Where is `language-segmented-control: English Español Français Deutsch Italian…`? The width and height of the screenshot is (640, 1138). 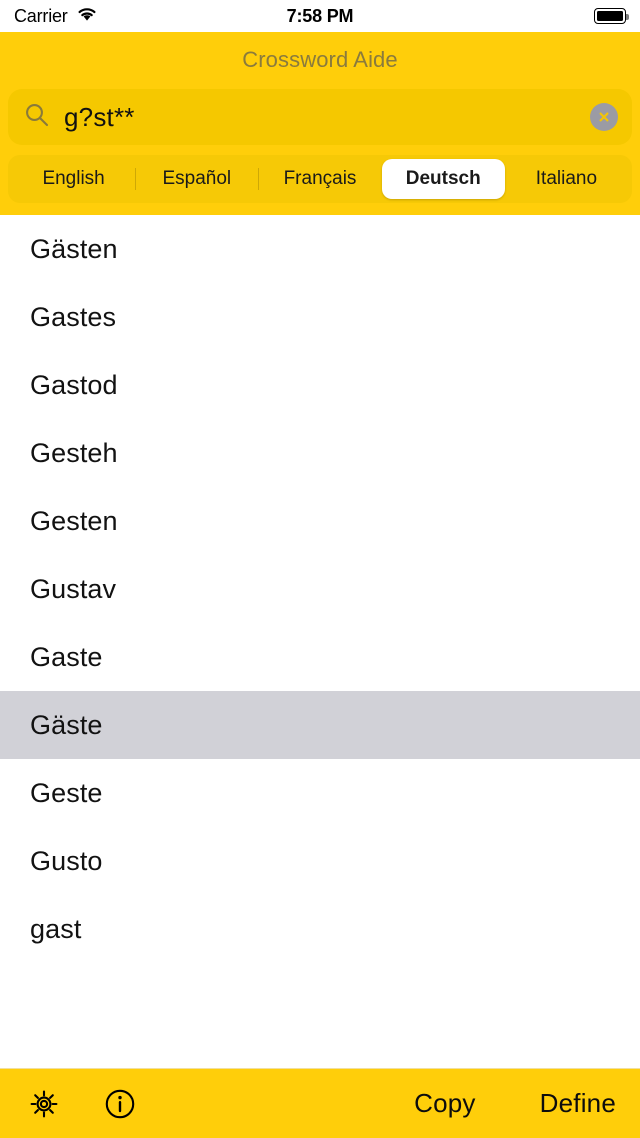 language-segmented-control: English Español Français Deutsch Italian… is located at coordinates (320, 179).